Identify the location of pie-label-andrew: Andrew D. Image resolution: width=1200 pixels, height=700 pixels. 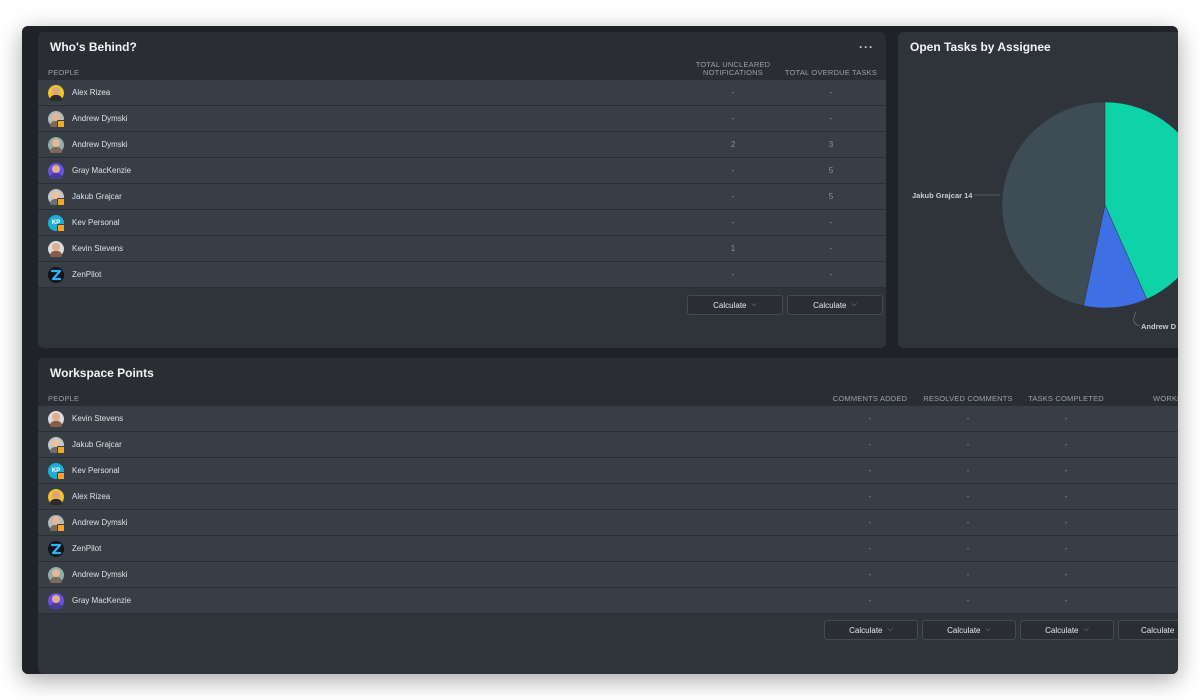
(1159, 326).